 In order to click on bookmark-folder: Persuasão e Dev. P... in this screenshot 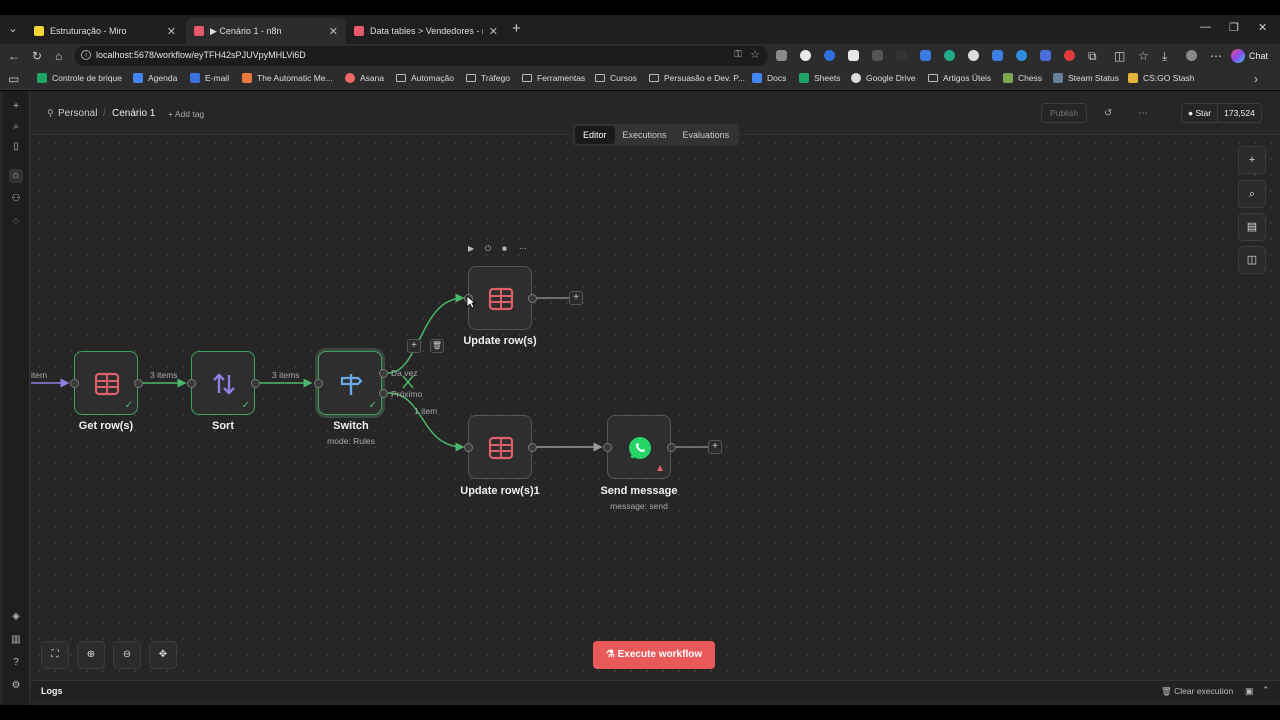, I will do `click(697, 78)`.